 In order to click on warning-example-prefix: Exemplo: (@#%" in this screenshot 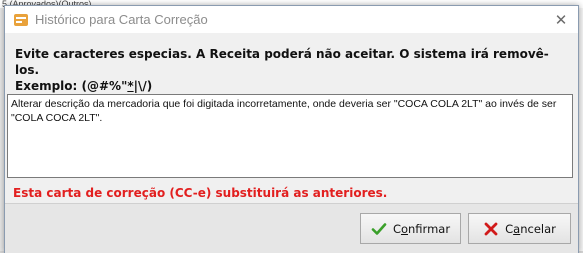, I will do `click(71, 86)`.